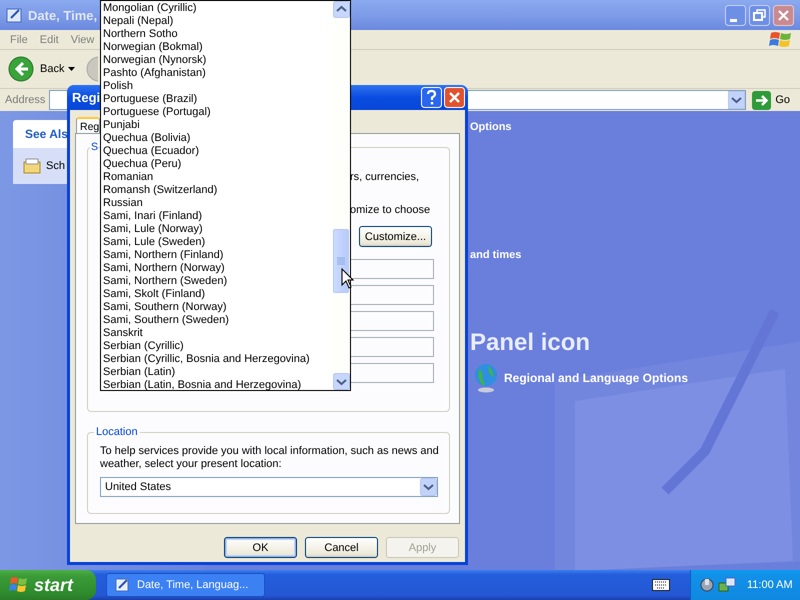 This screenshot has height=600, width=800. I want to click on windows-logo-icon, so click(19, 585).